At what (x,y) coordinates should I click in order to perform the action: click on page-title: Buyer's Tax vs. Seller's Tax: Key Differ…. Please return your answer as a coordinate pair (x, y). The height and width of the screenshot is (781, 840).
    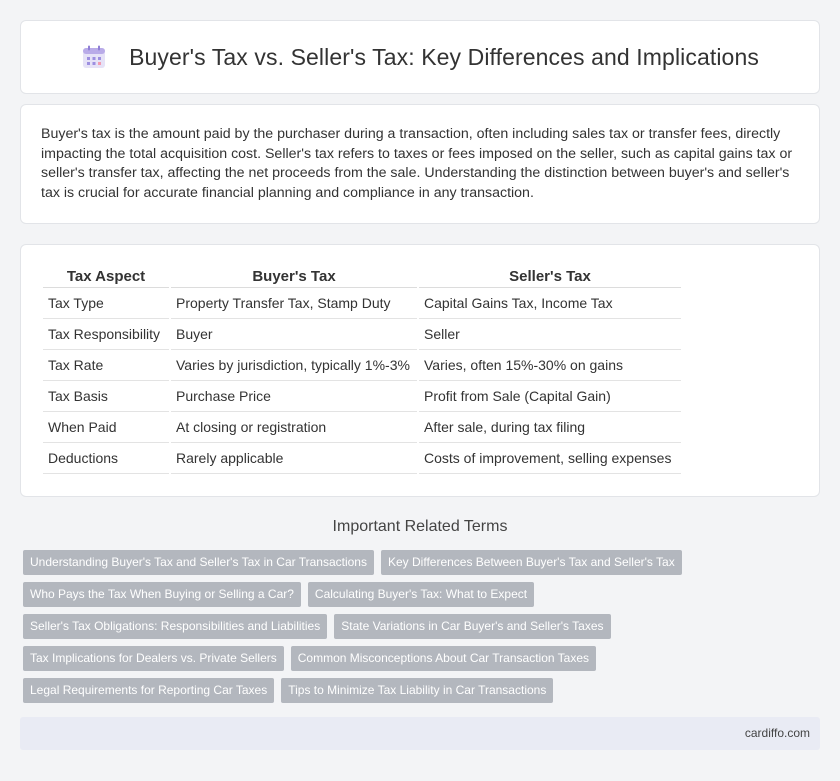
    Looking at the image, I should click on (444, 56).